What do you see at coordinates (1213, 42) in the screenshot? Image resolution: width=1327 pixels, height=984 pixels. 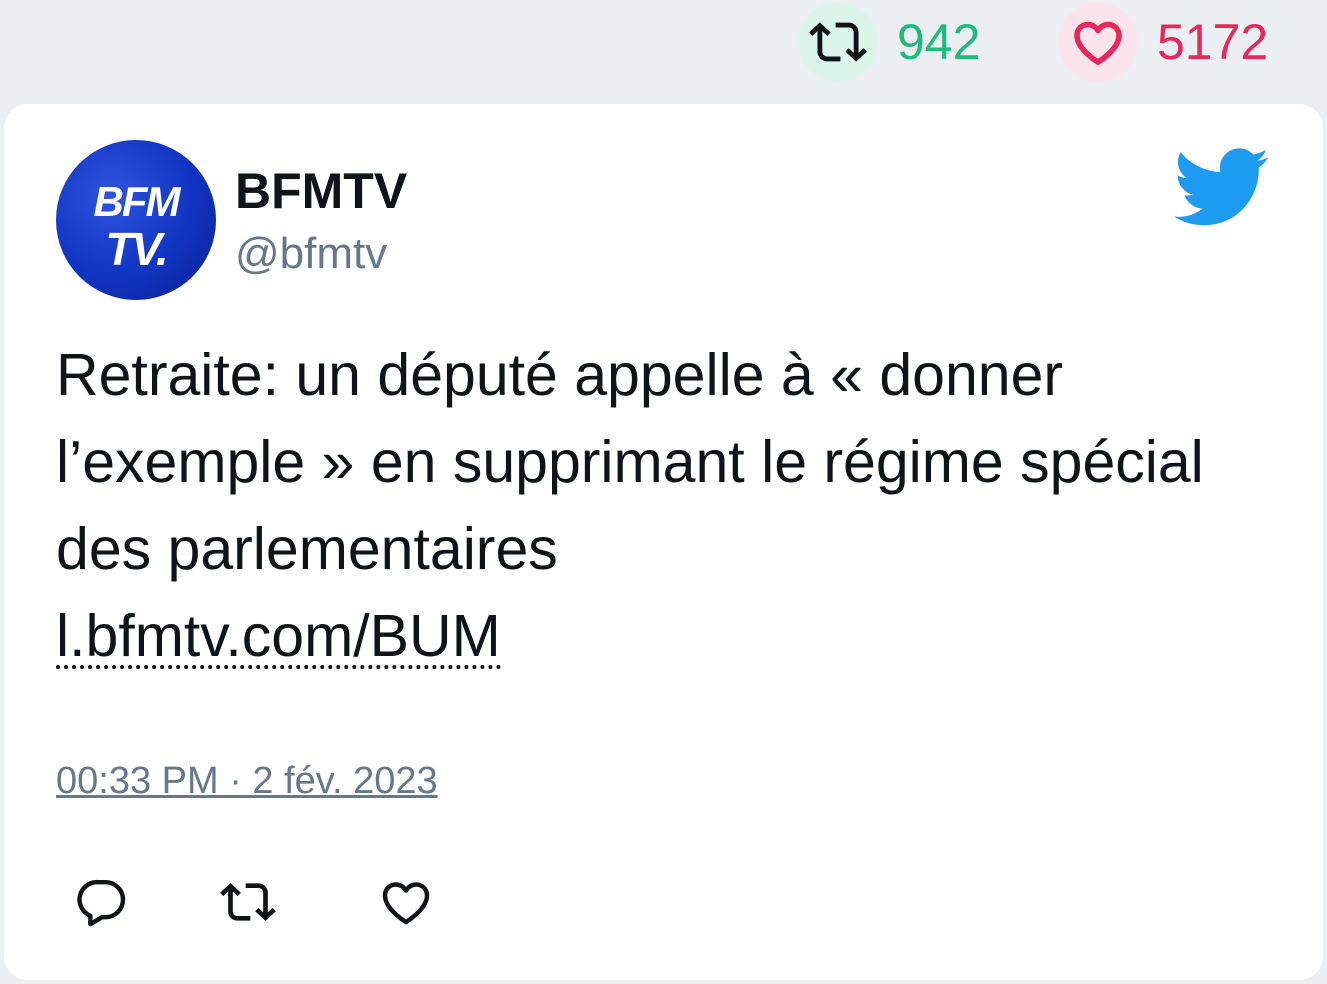 I see `like-count: 5172` at bounding box center [1213, 42].